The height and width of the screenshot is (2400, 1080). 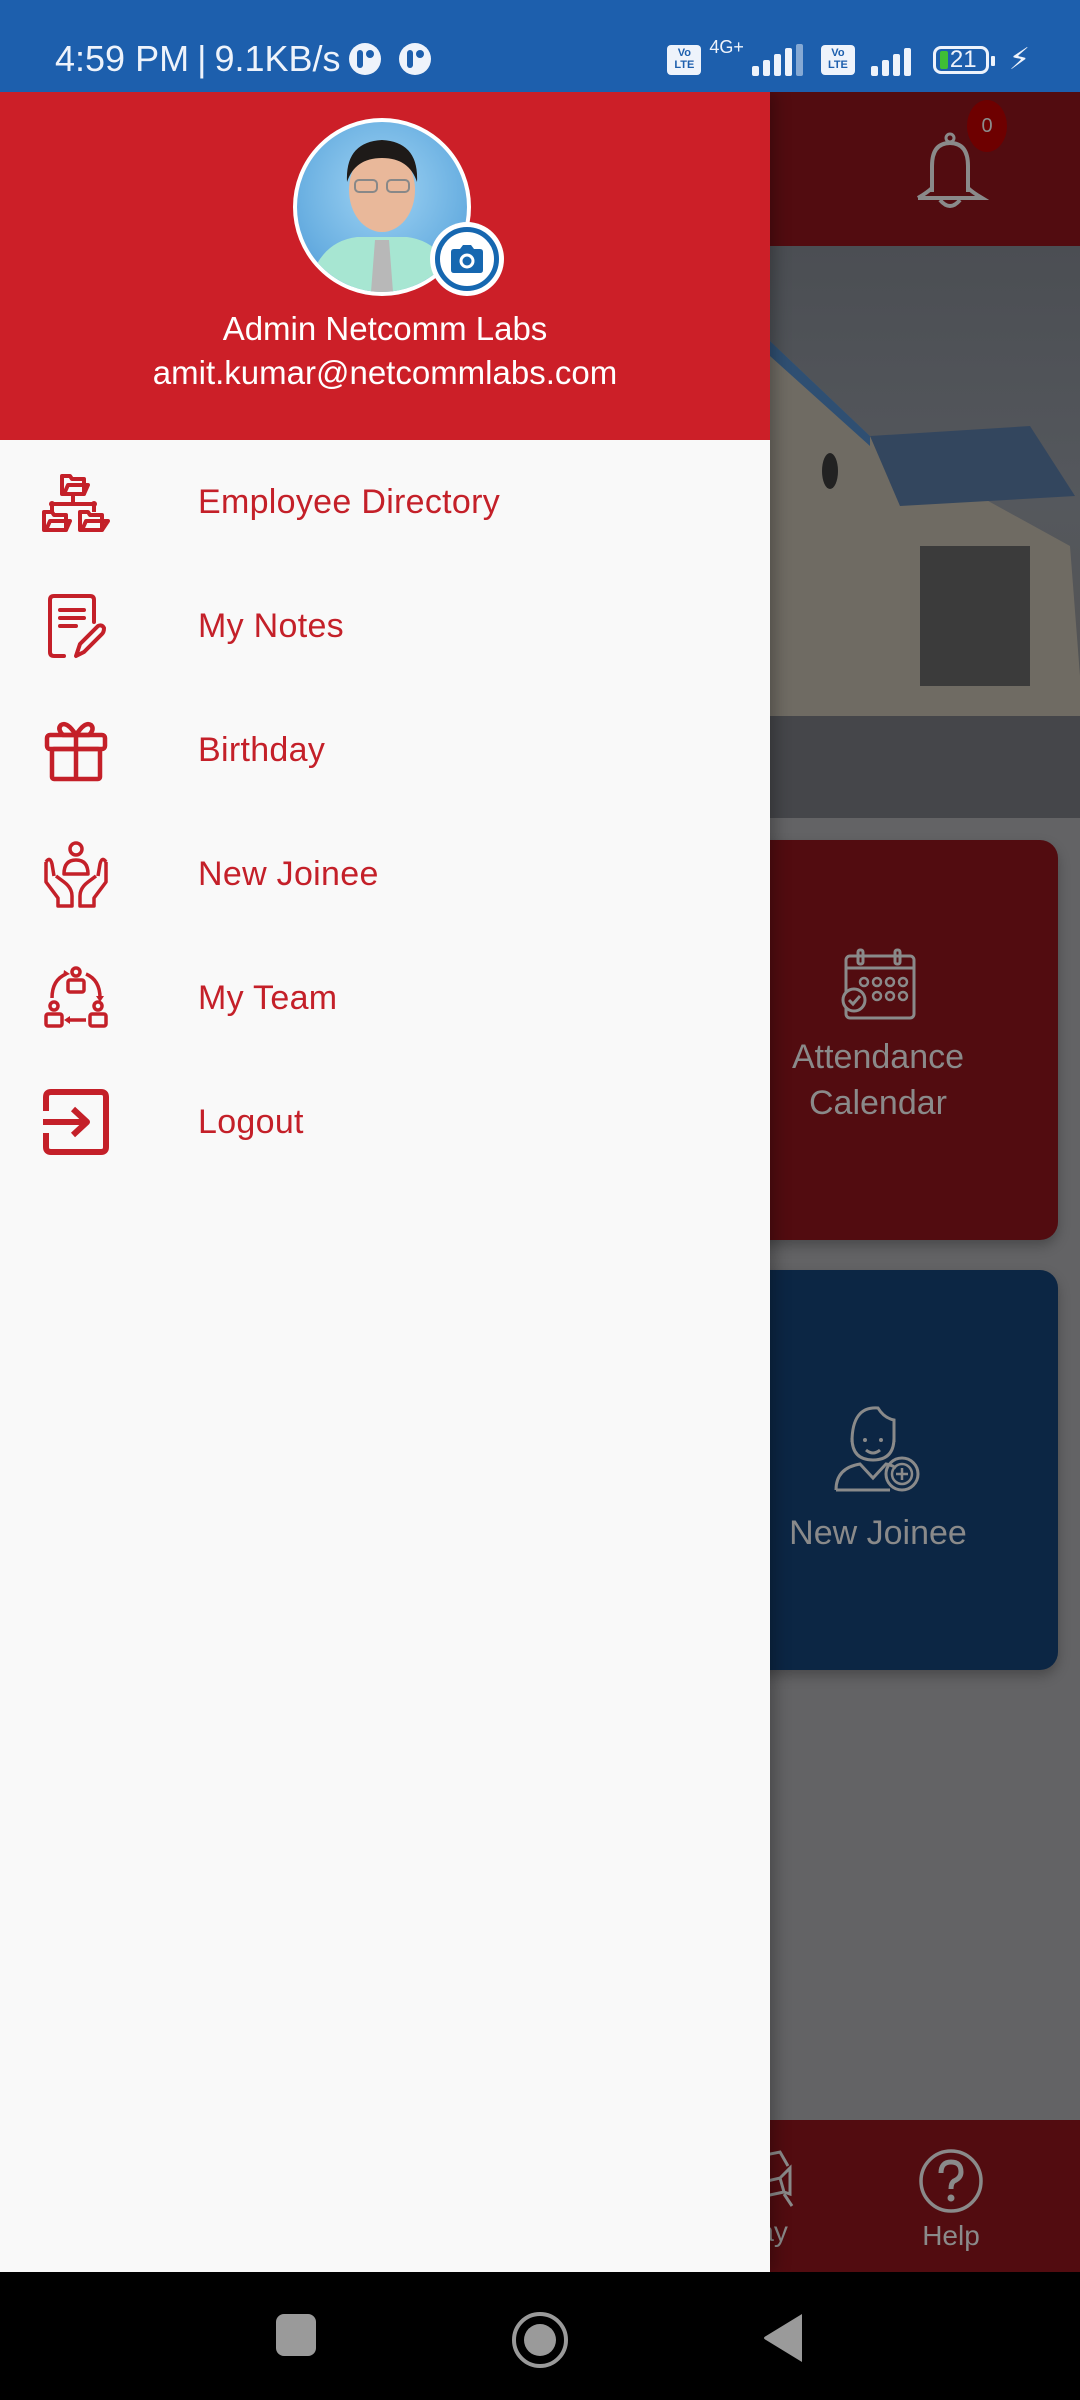 I want to click on bottom-nav-label: Help, so click(x=951, y=2235).